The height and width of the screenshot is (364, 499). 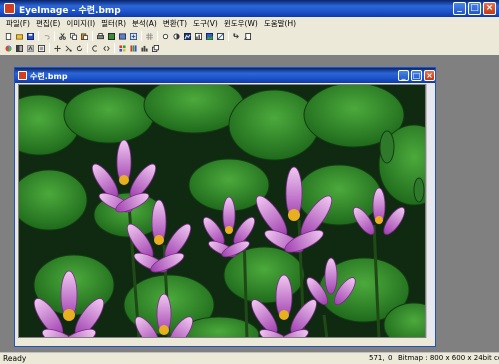 What do you see at coordinates (280, 23) in the screenshot?
I see `menu-help: 도움말(H)` at bounding box center [280, 23].